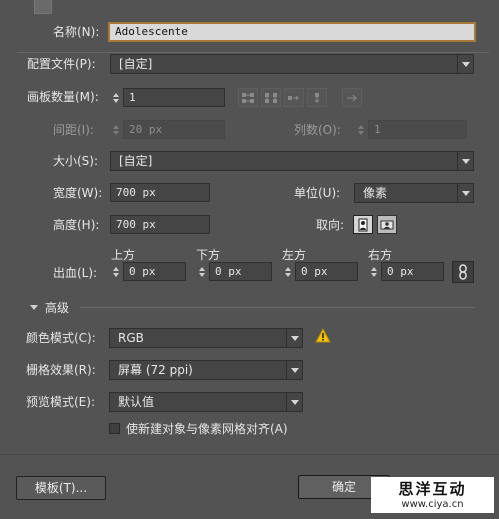 This screenshot has width=499, height=519. What do you see at coordinates (277, 307) in the screenshot?
I see `advanced-separator` at bounding box center [277, 307].